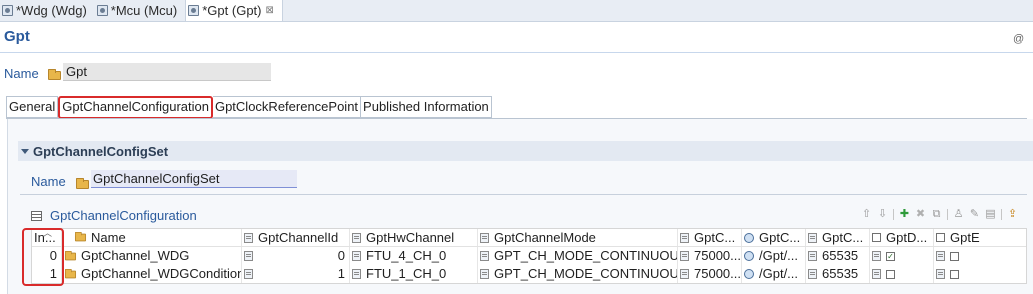 Image resolution: width=1033 pixels, height=294 pixels. What do you see at coordinates (234, 10) in the screenshot?
I see `editor-tab-gpt: *Gpt (Gpt) ⊠` at bounding box center [234, 10].